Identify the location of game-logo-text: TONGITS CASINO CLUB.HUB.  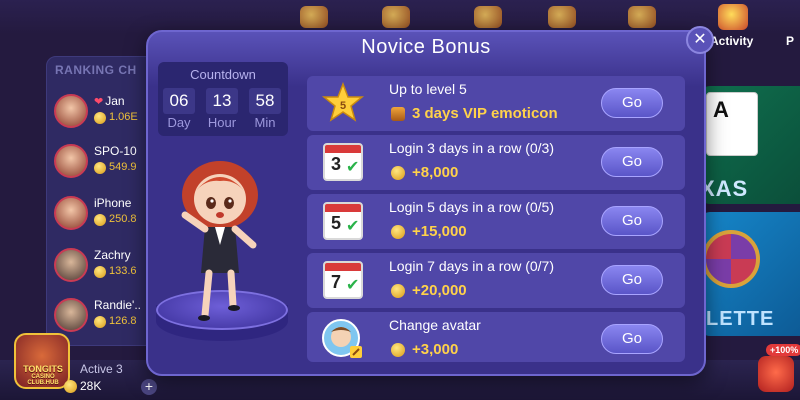
(43, 375).